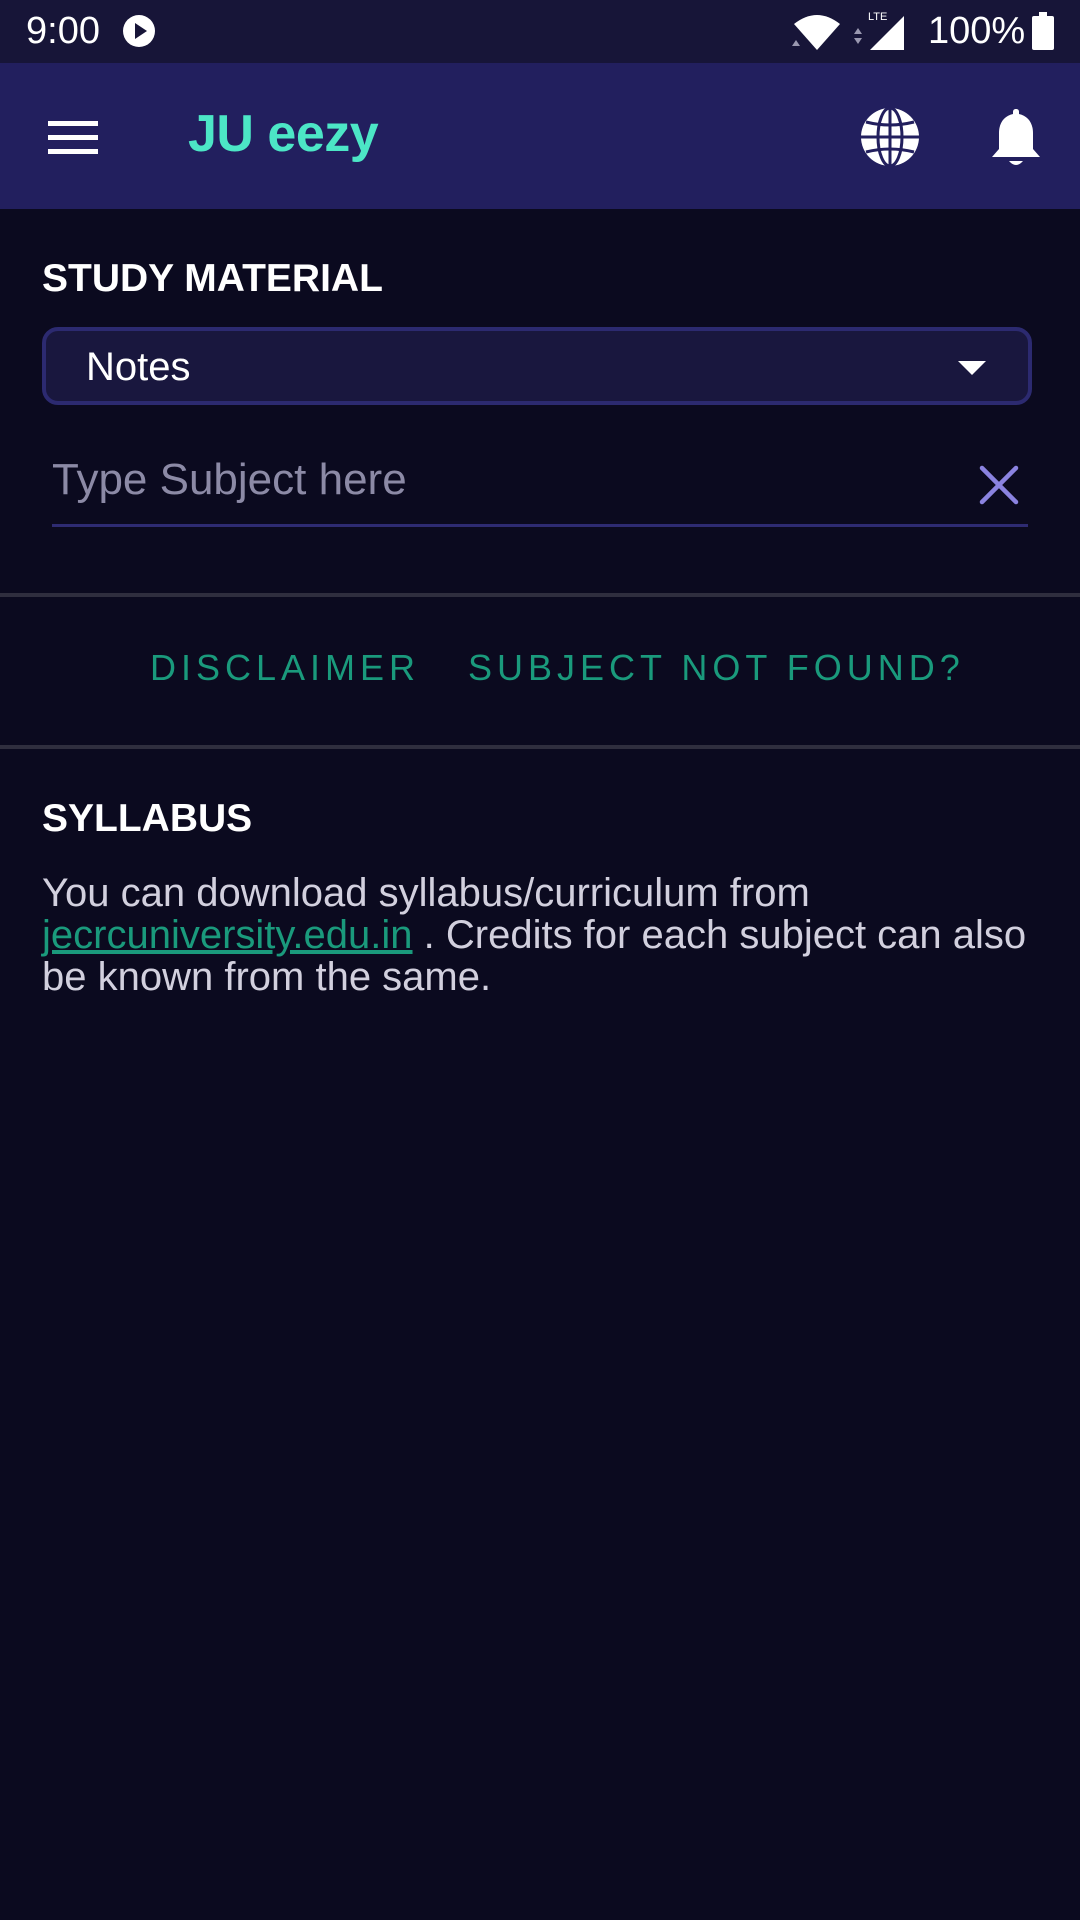 This screenshot has width=1080, height=1920. I want to click on battery-percent: 100%, so click(977, 31).